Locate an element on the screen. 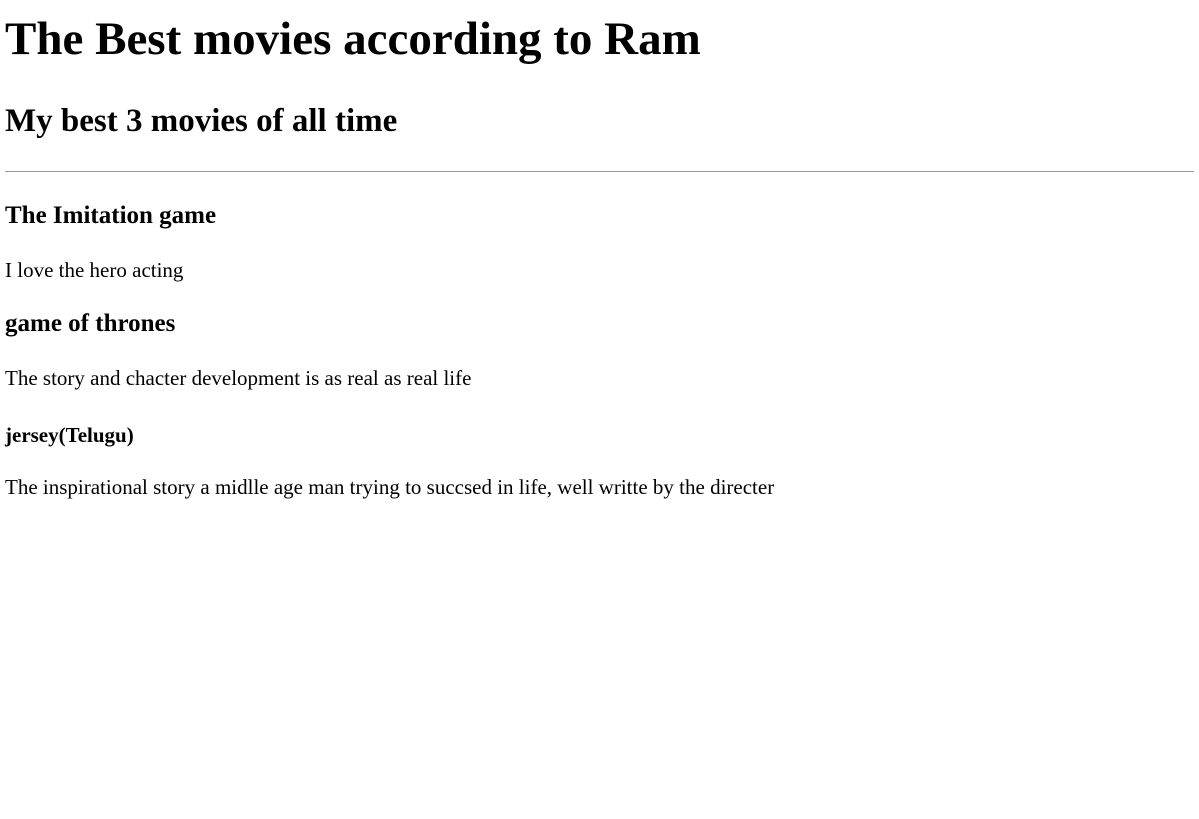  movie-title: game of thrones is located at coordinates (90, 323).